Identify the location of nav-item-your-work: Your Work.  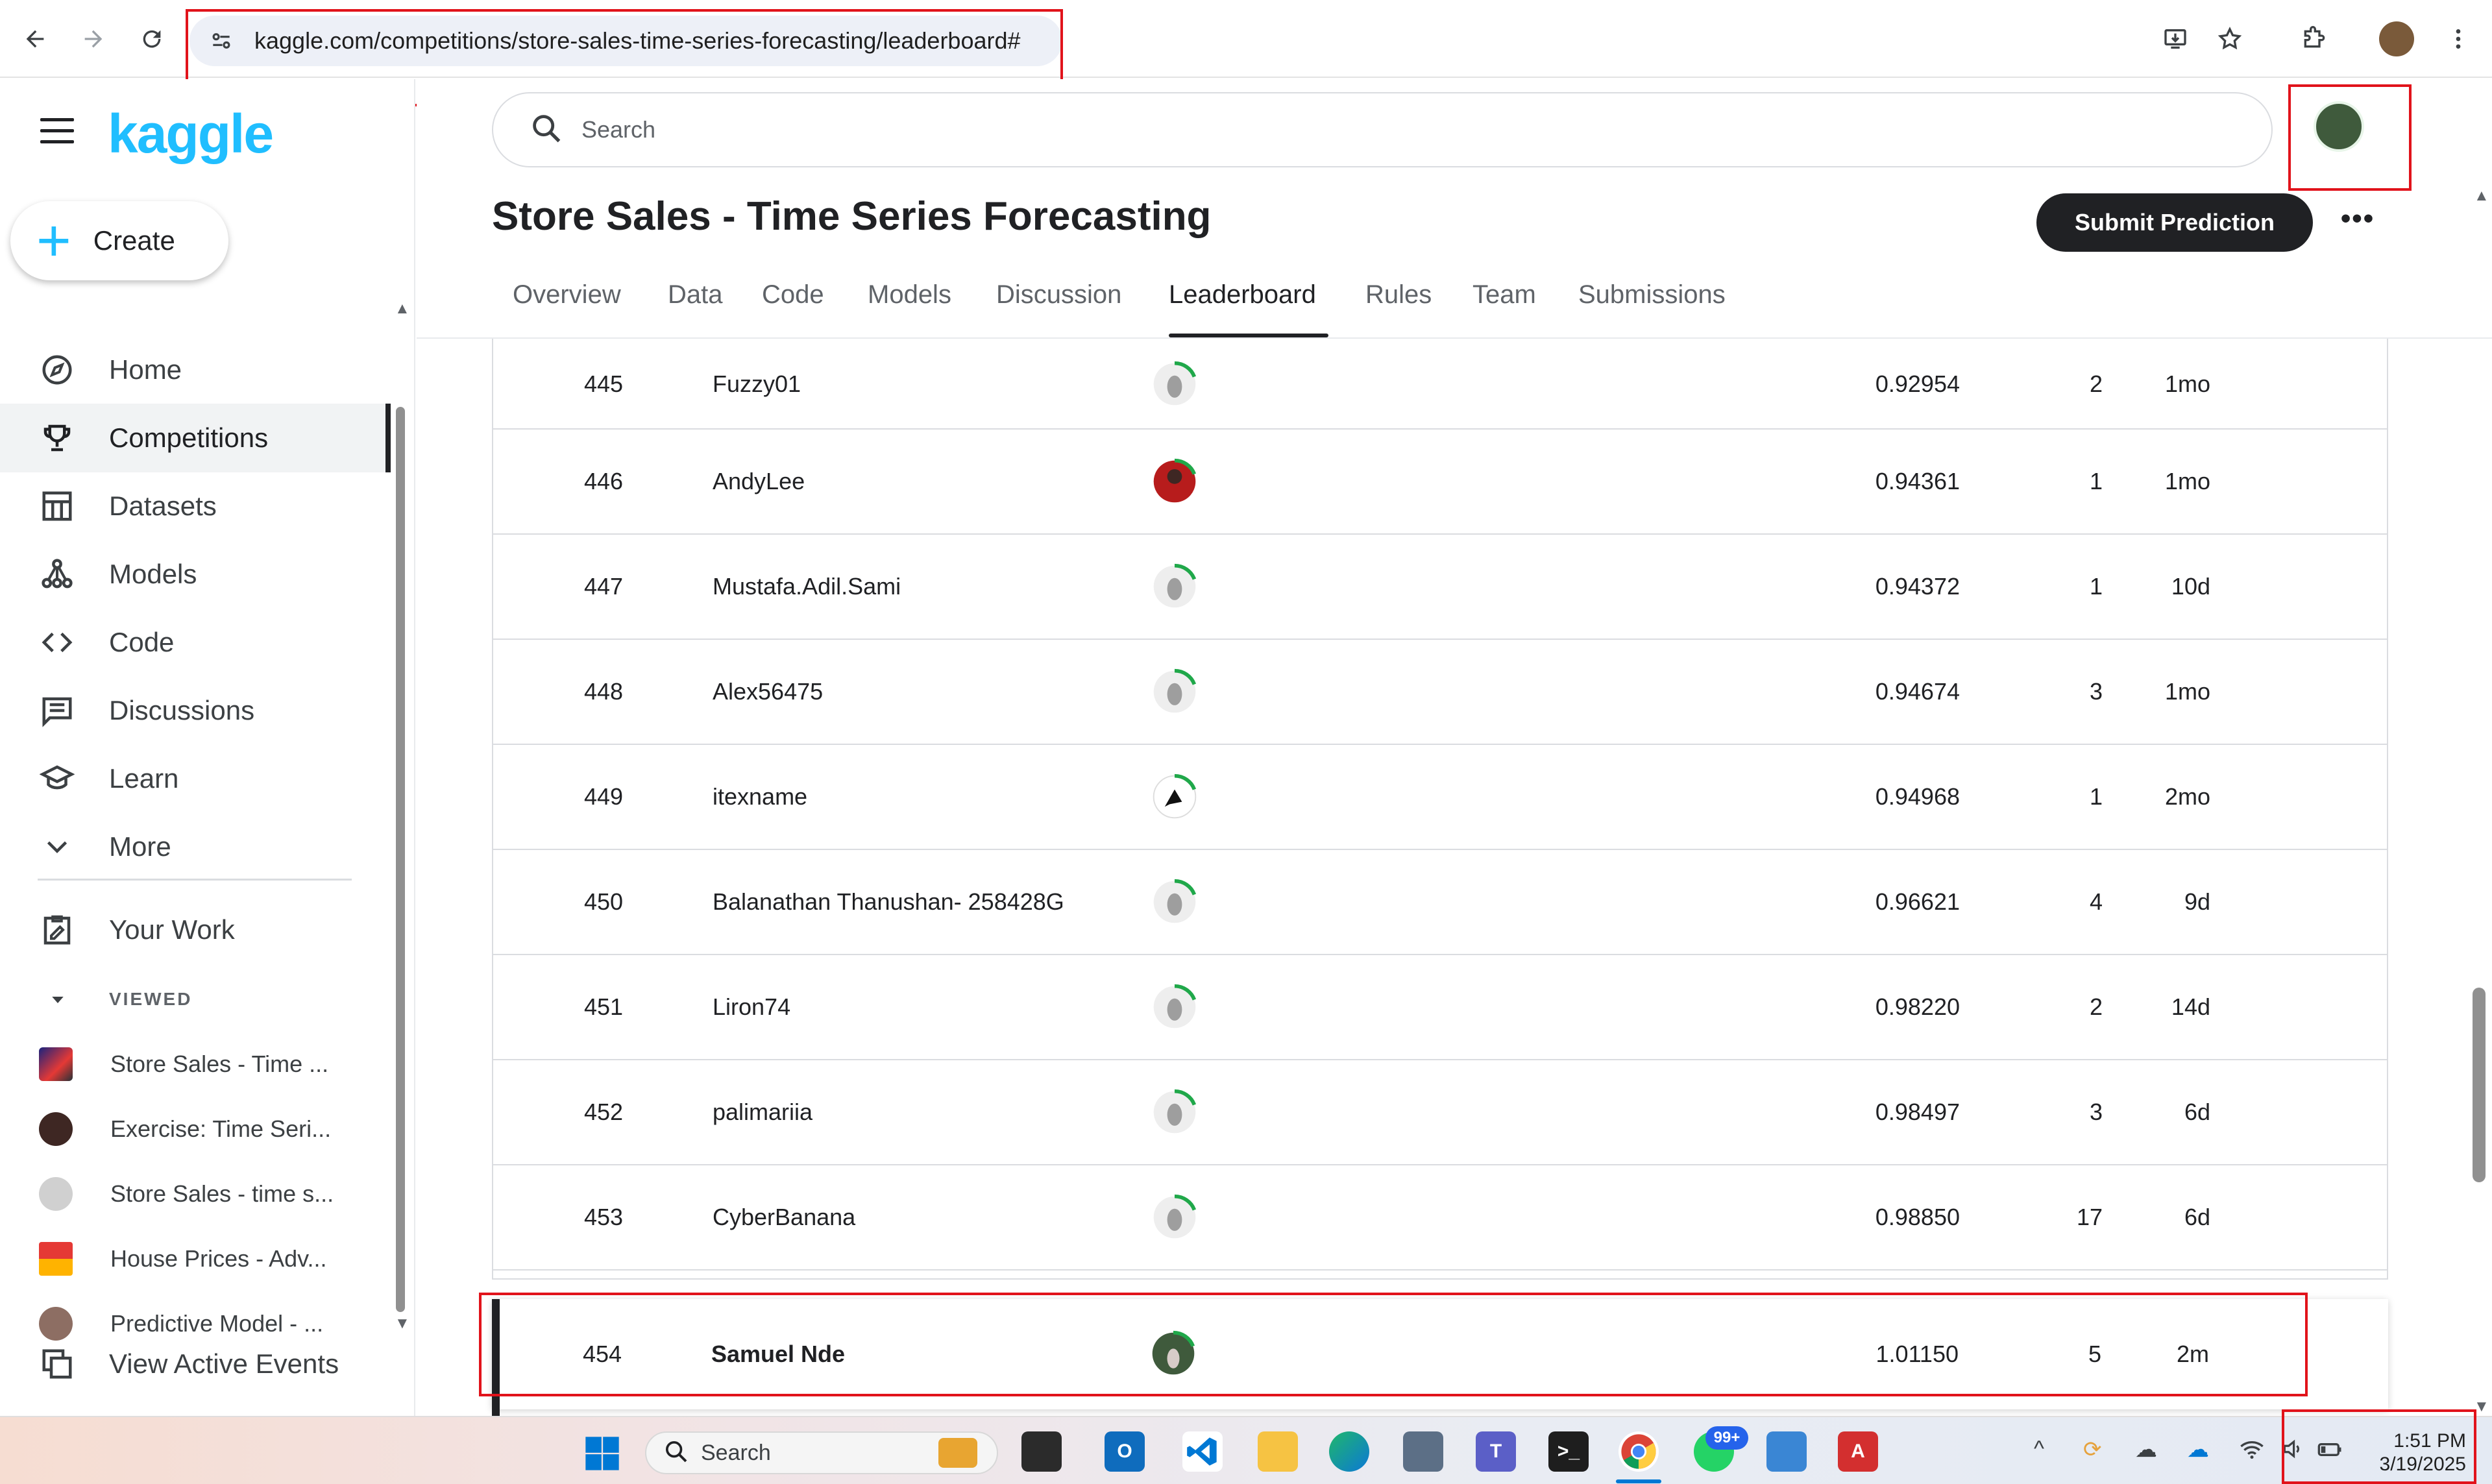
(195, 929).